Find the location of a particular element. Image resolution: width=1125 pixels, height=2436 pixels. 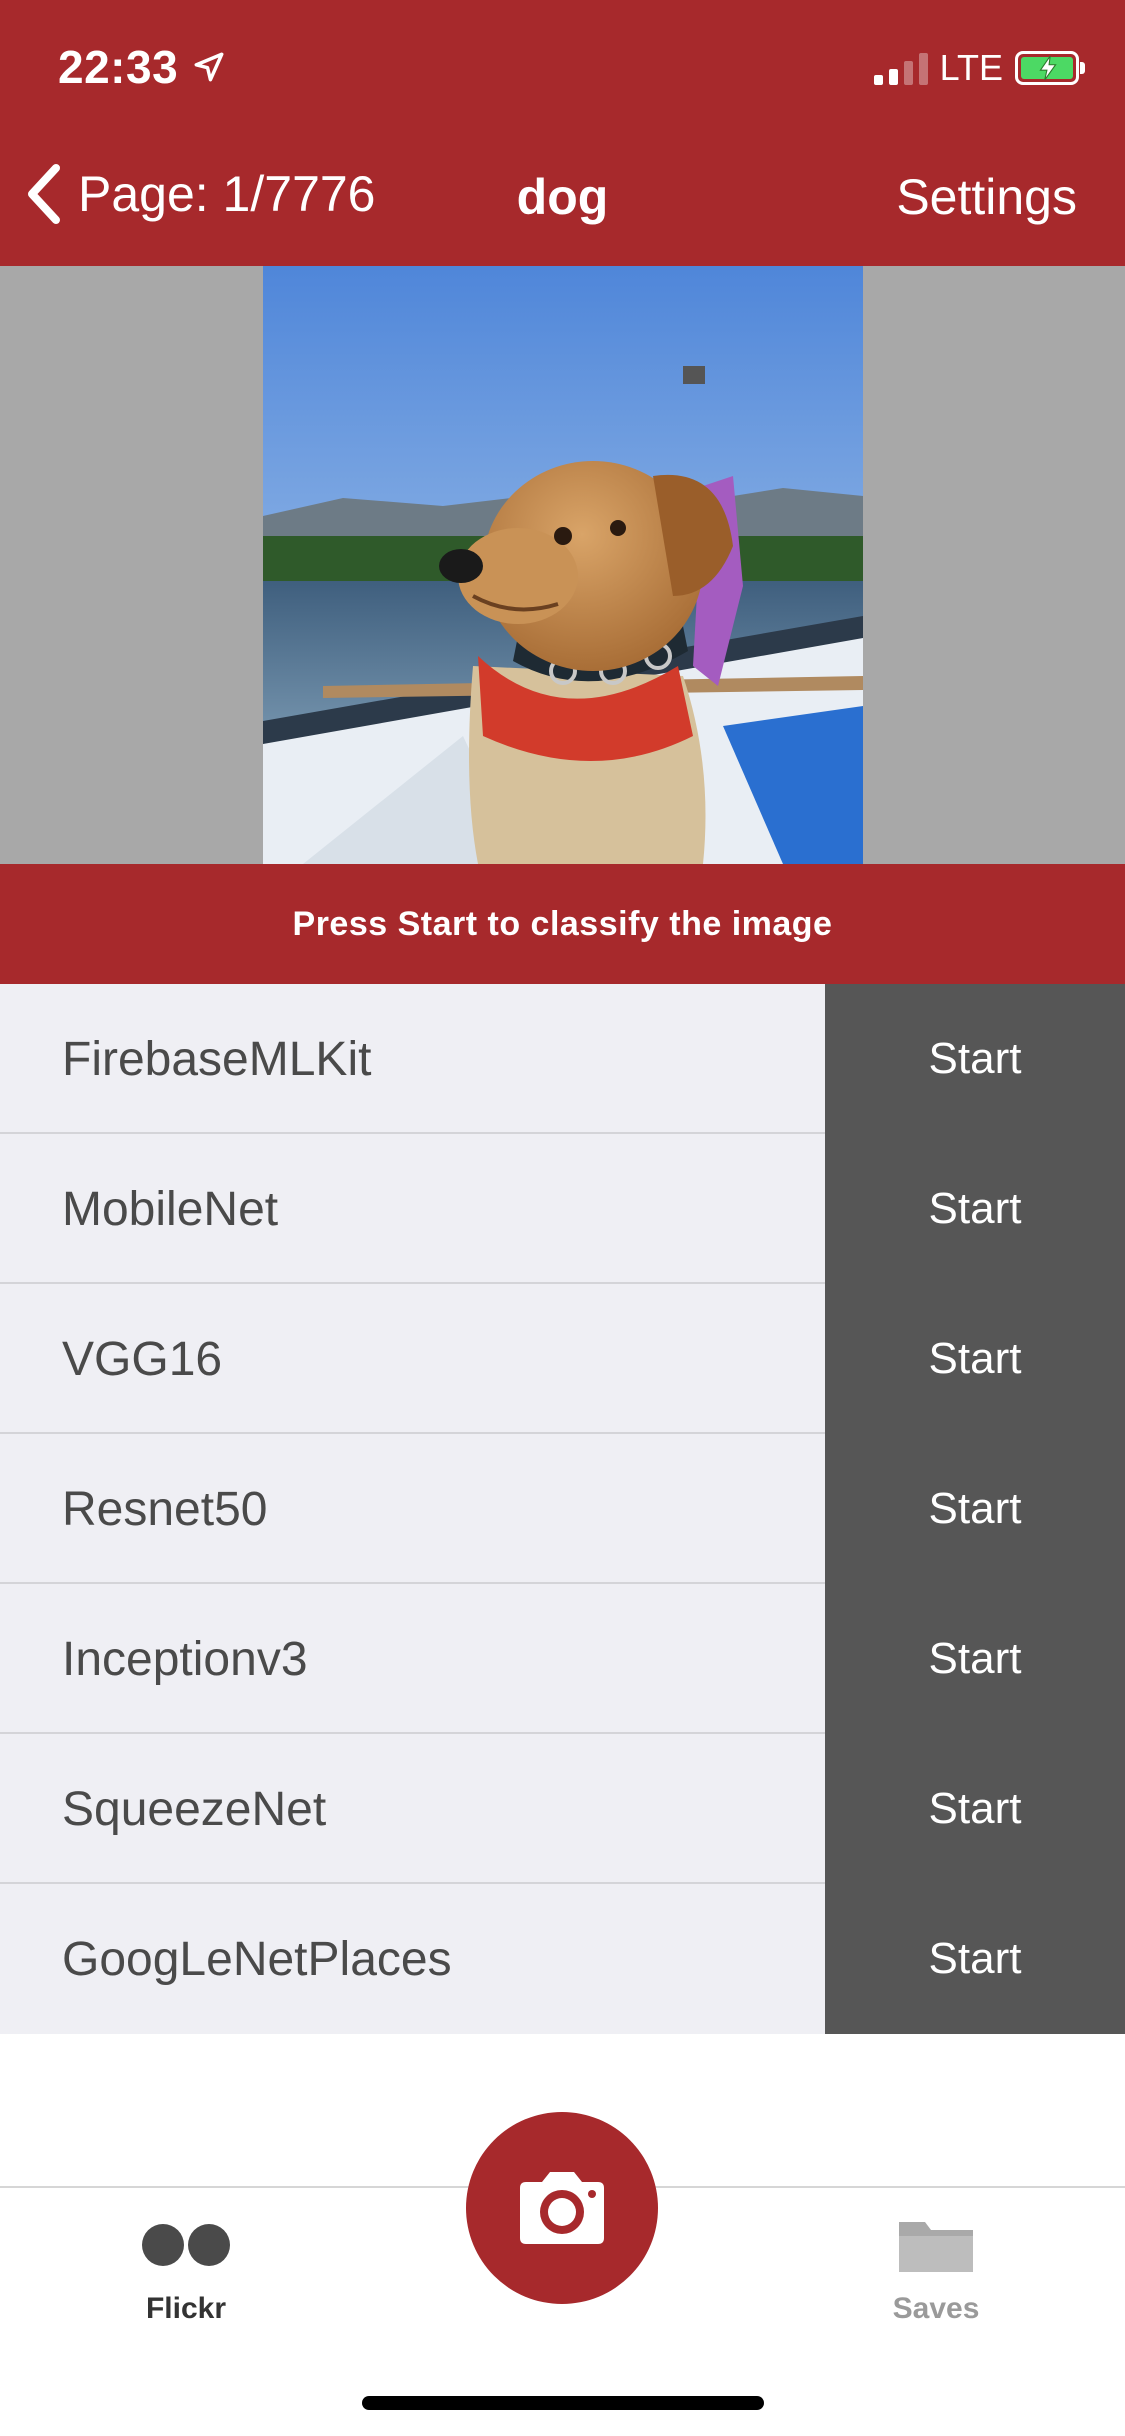

model-row-firebasemlkit: FirebaseMLKit Start is located at coordinates (562, 1059).